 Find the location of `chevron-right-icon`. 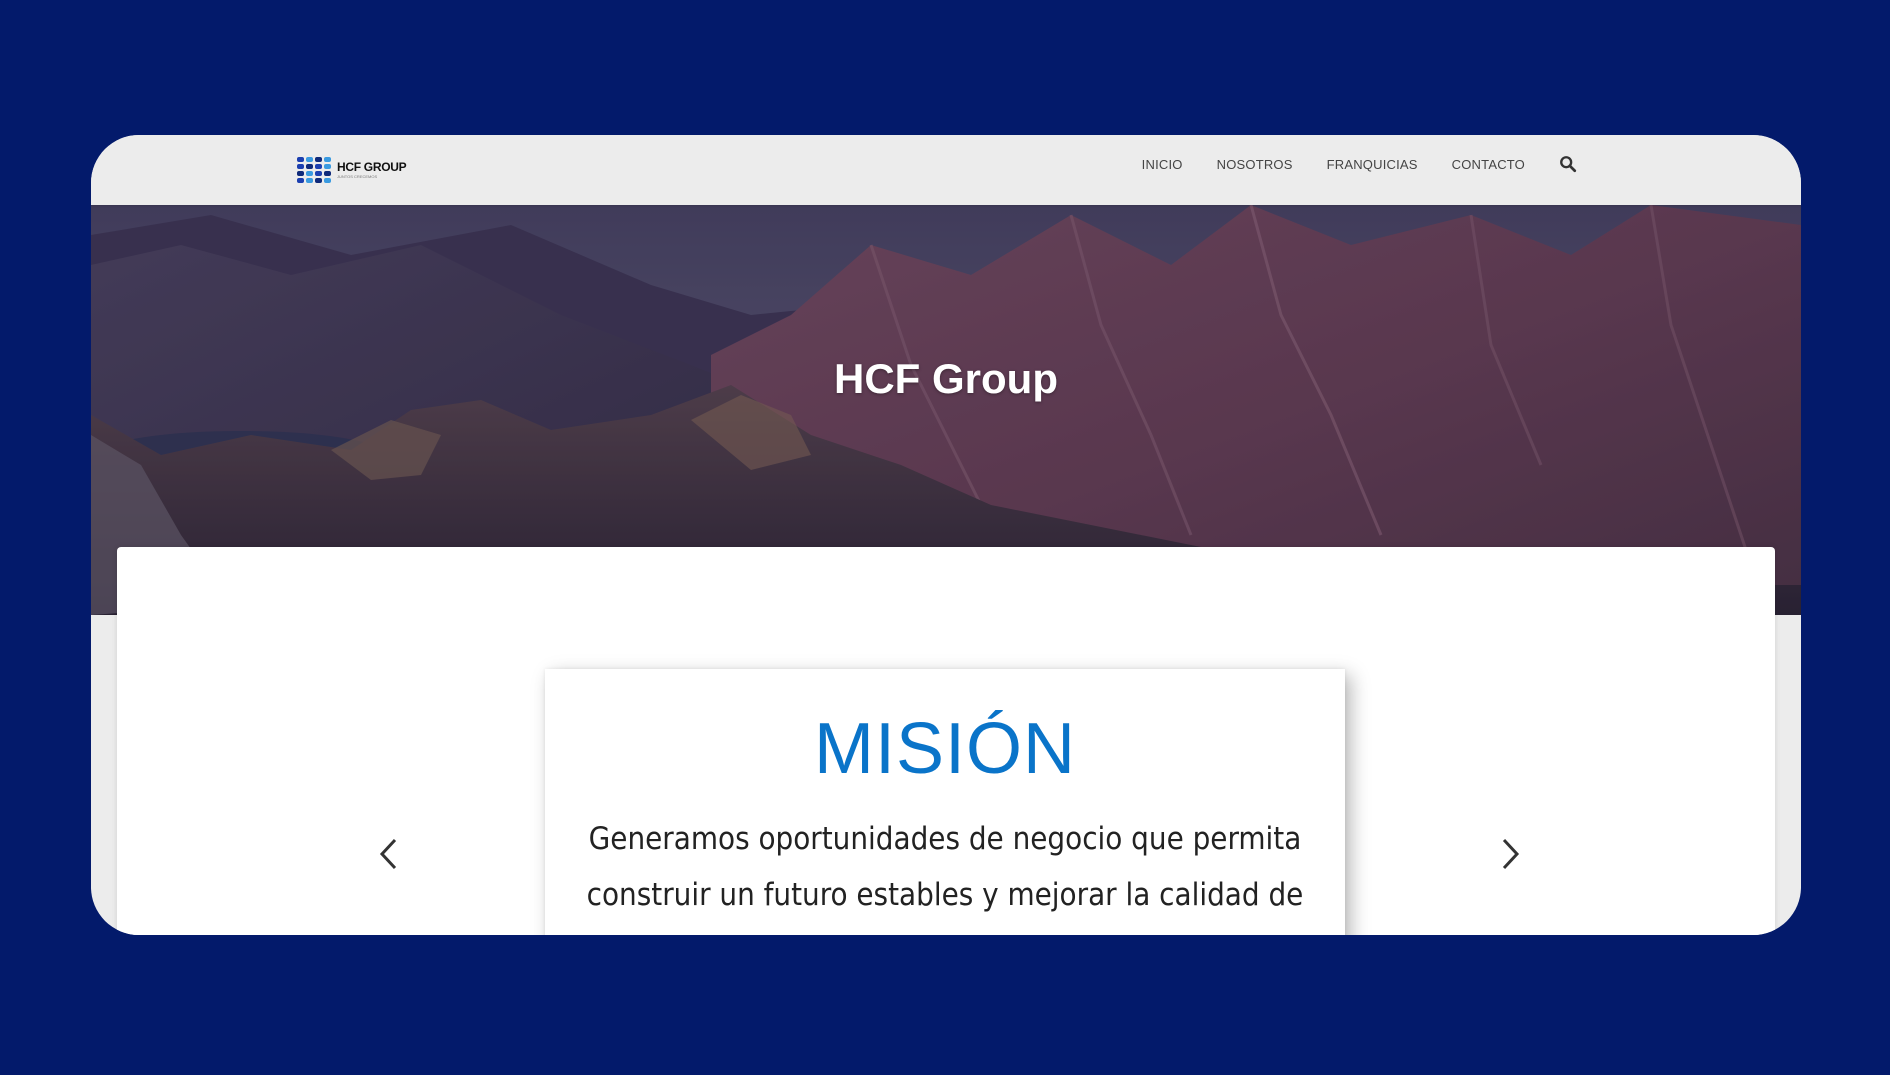

chevron-right-icon is located at coordinates (1511, 854).